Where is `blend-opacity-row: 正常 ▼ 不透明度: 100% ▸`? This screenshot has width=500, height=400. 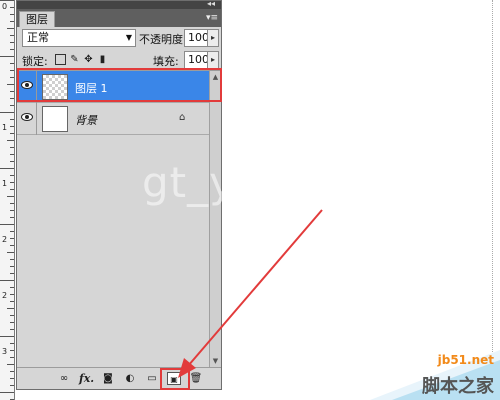
blend-opacity-row: 正常 ▼ 不透明度: 100% ▸ is located at coordinates (119, 38).